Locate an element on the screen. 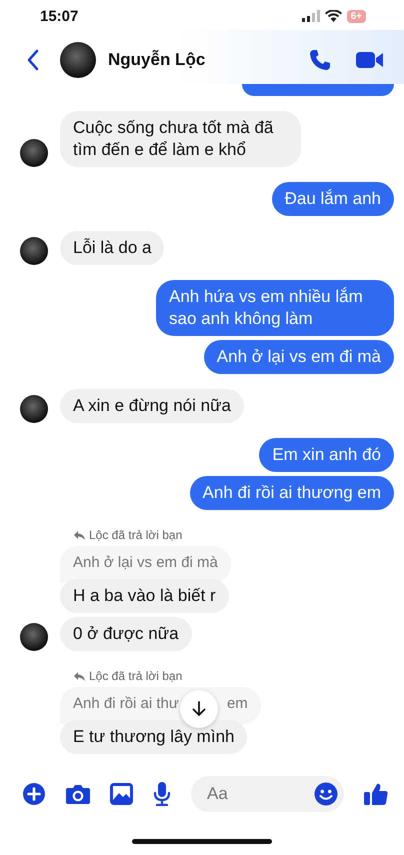 This screenshot has width=404, height=855. message-bubble: Cuộc sống chưa tốt mà đã tìm đến e để làm e khổ is located at coordinates (180, 139).